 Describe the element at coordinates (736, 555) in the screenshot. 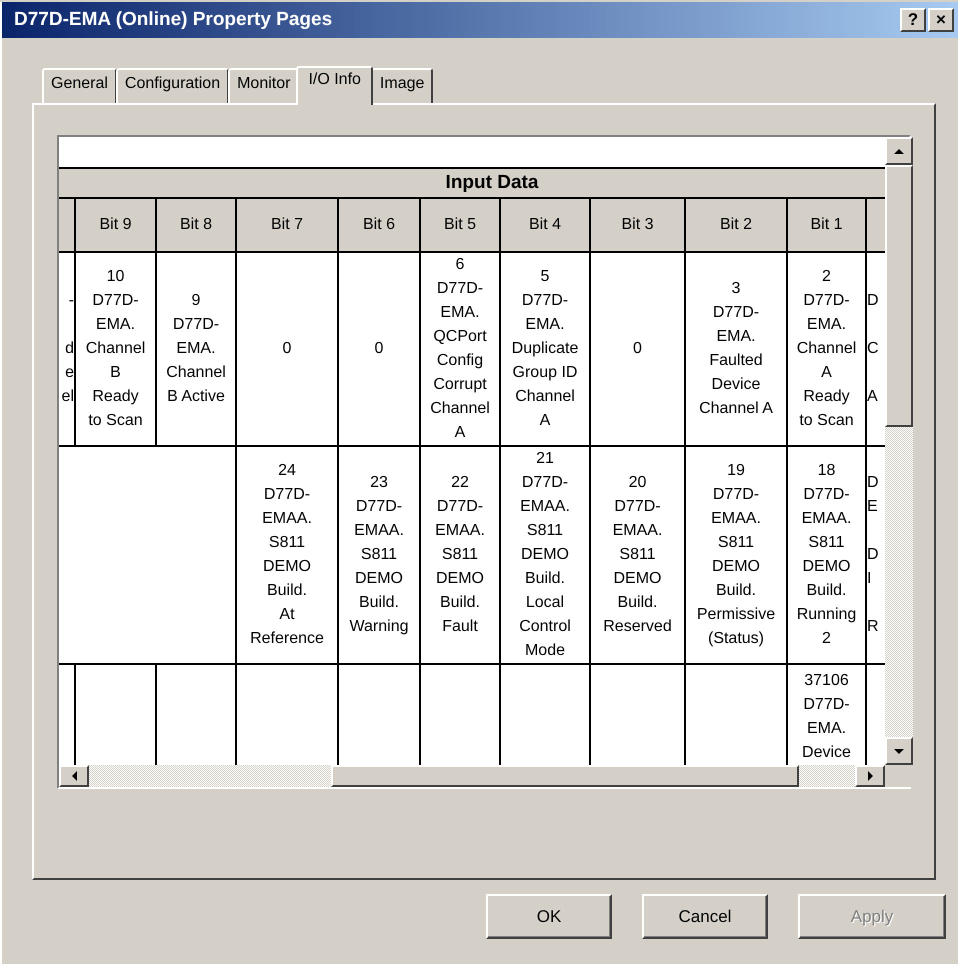

I see `table-cell: 19 D77D- EMAA. S811 DEMO Build. Permissive (Status)` at that location.